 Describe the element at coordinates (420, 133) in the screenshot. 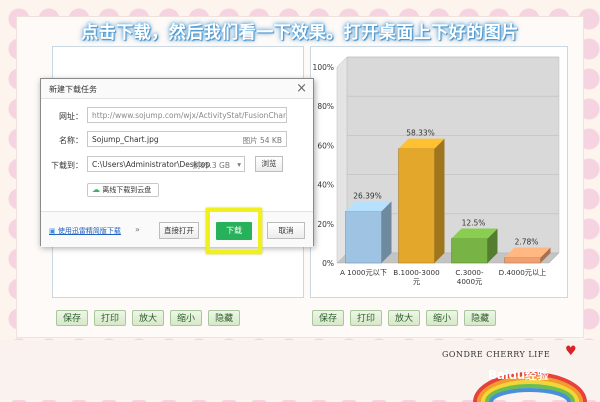

I see `data-label: 58.33%` at that location.